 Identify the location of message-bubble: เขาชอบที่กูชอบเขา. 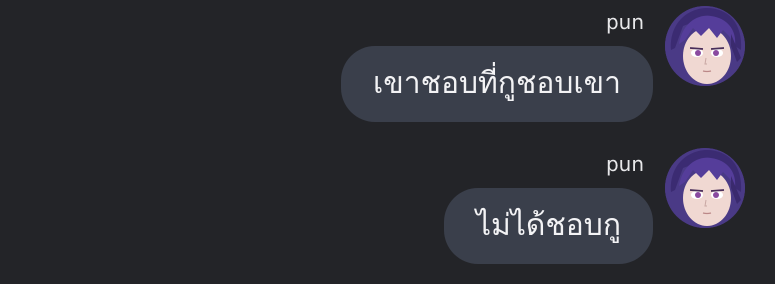
(497, 84).